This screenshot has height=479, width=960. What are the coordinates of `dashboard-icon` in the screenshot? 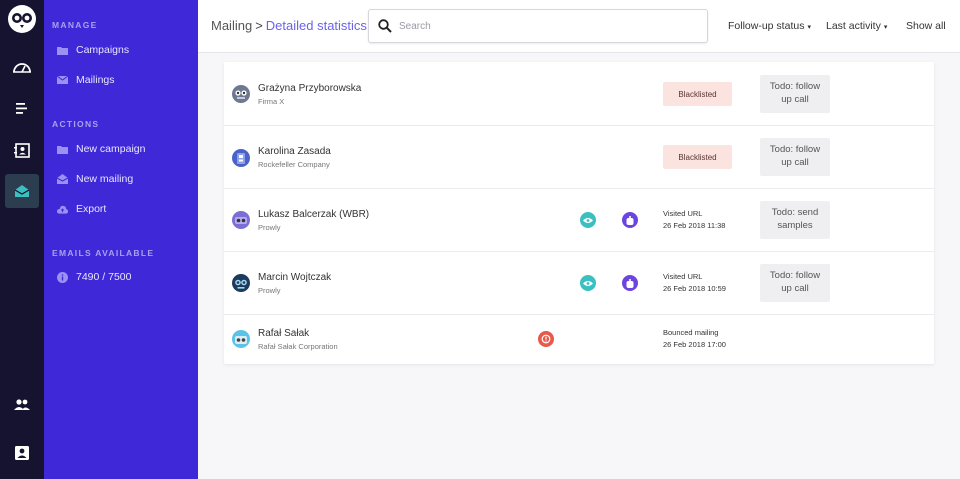 It's located at (22, 67).